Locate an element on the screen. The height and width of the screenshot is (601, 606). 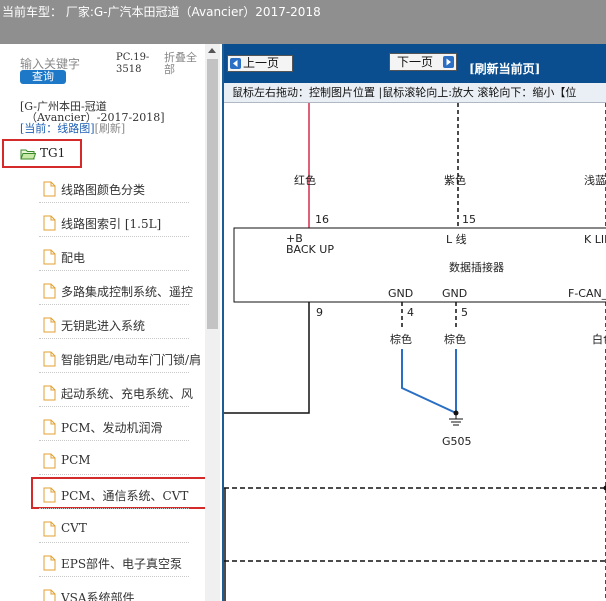
tree-item: 无钥匙进入系统 is located at coordinates (125, 325).